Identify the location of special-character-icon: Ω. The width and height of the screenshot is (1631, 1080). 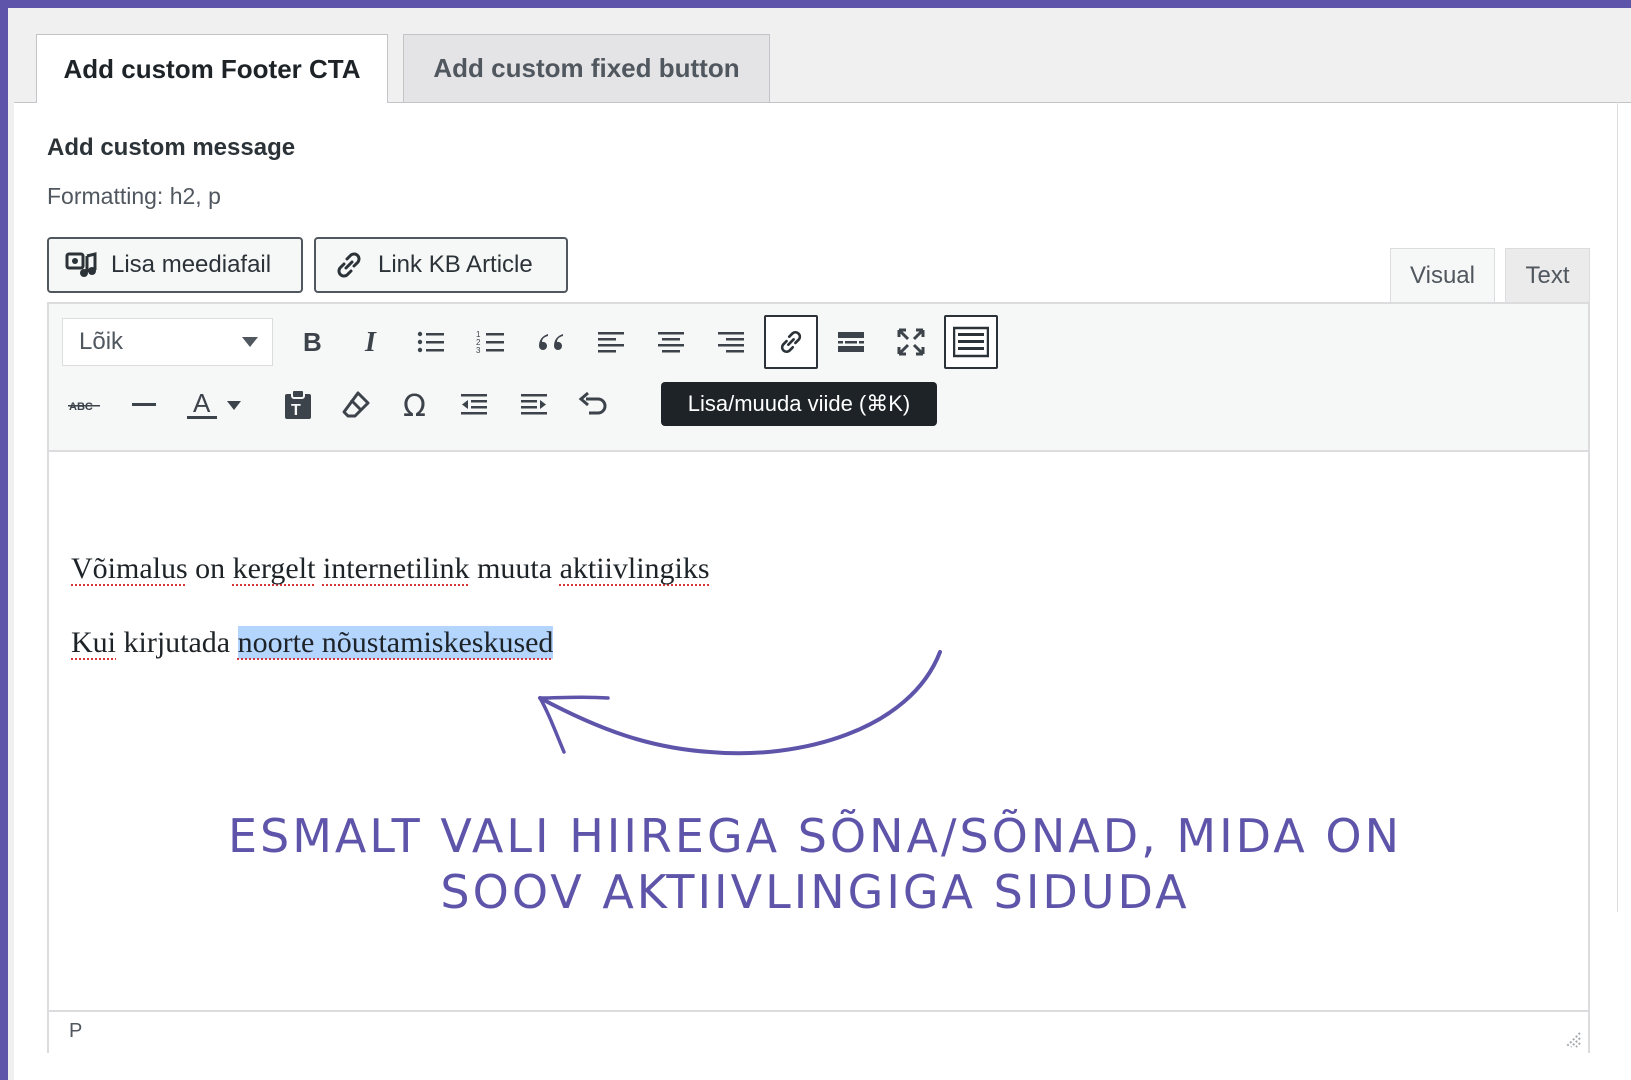
(414, 405).